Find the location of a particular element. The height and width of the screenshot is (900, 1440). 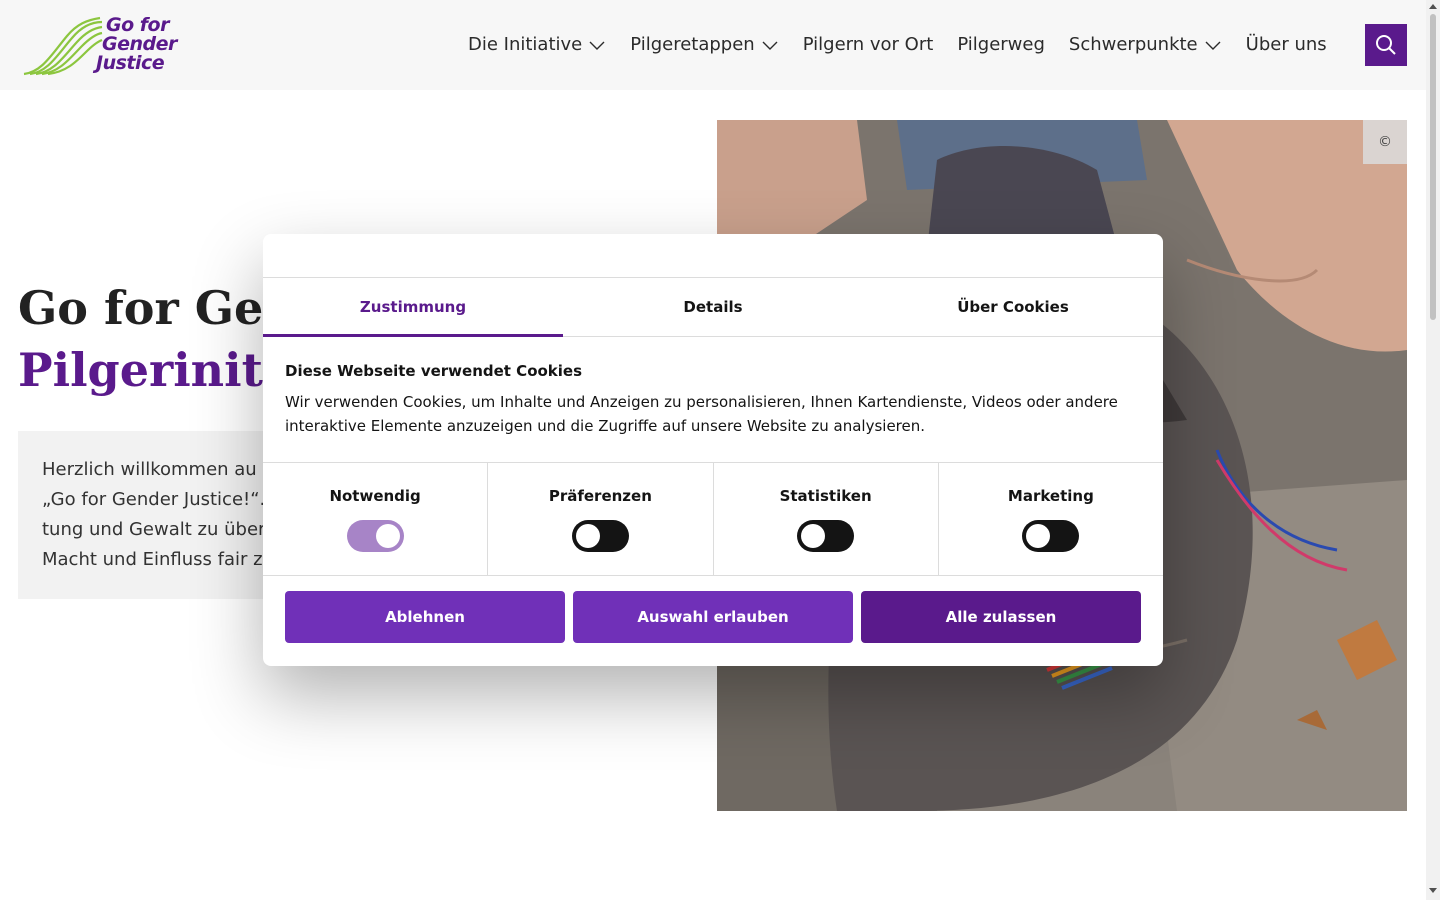

nav-item-label: Pilgeretappen is located at coordinates (692, 44).